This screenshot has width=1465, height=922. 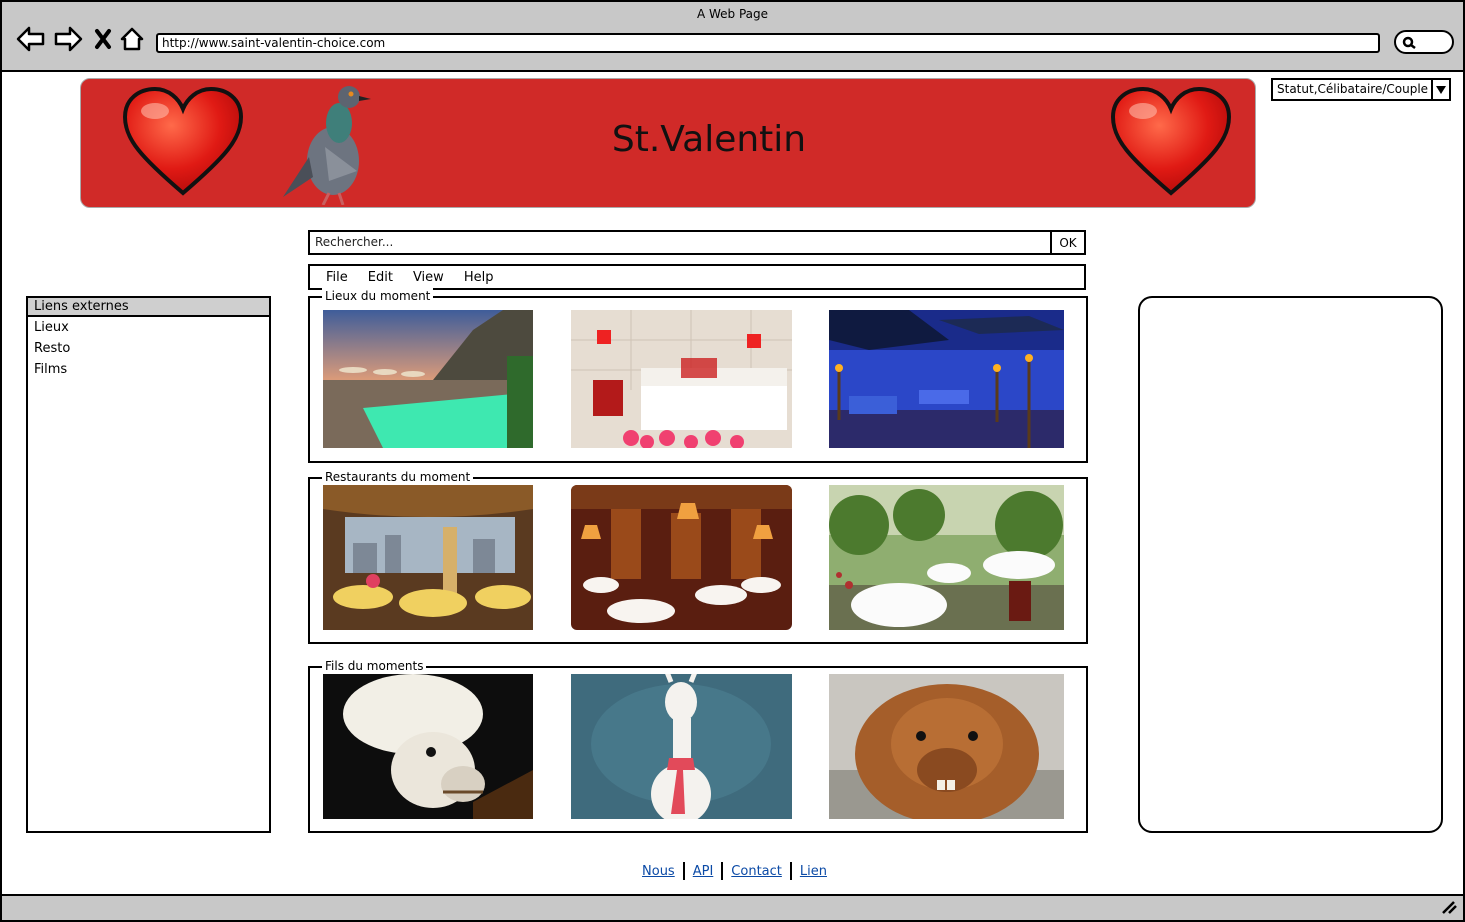 I want to click on banner-title: St.Valentin, so click(x=709, y=139).